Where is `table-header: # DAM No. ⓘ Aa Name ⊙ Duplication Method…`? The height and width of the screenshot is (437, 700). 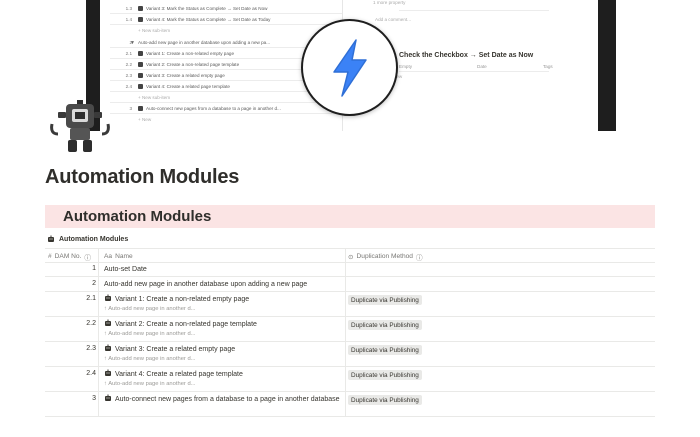
table-header: # DAM No. ⓘ Aa Name ⊙ Duplication Method… is located at coordinates (350, 255).